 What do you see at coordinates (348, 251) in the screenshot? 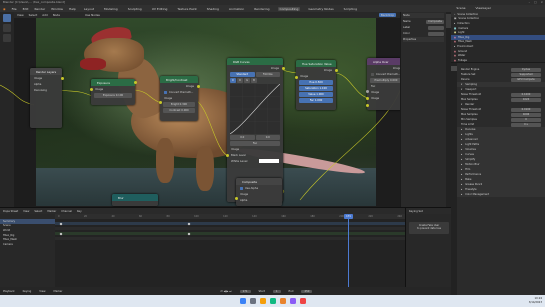
I see `playhead-line` at bounding box center [348, 251].